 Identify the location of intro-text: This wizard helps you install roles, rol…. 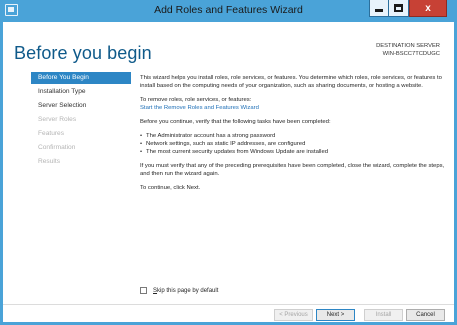
(291, 82).